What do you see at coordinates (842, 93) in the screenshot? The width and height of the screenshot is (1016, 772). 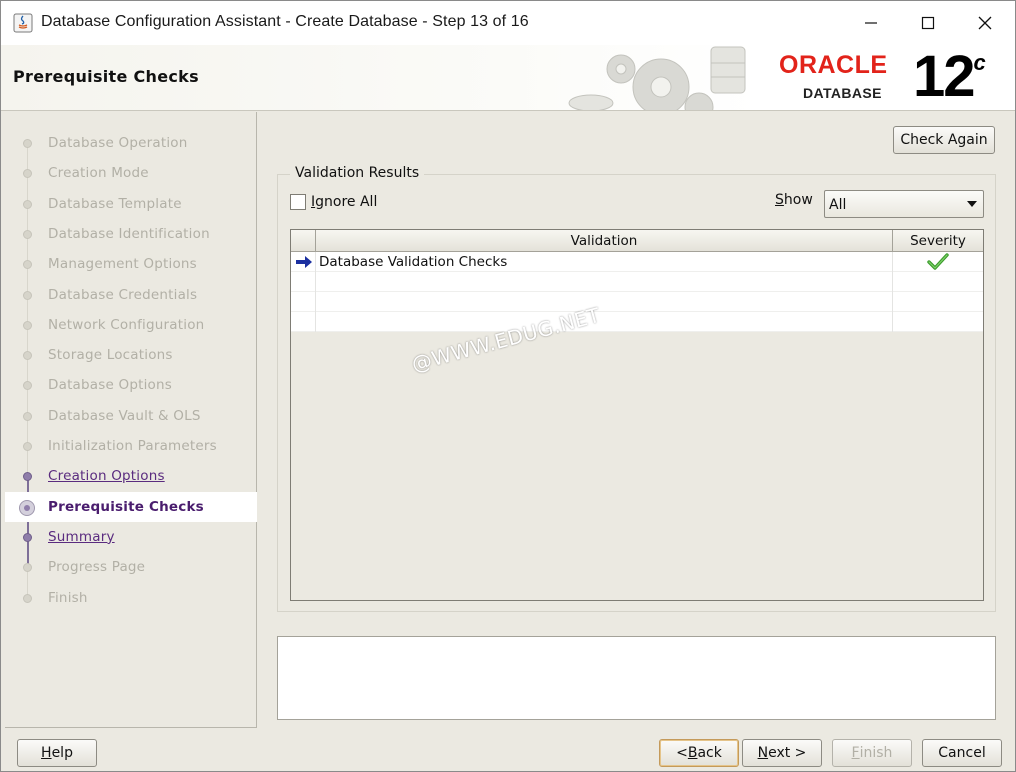 I see `oracle-product-name: DATABASE` at bounding box center [842, 93].